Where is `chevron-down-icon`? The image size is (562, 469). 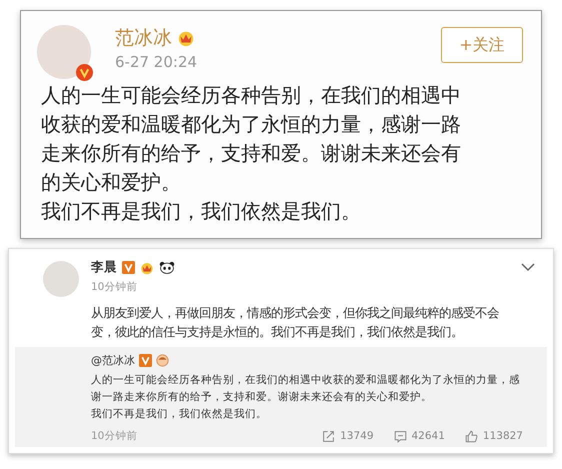
chevron-down-icon is located at coordinates (528, 267).